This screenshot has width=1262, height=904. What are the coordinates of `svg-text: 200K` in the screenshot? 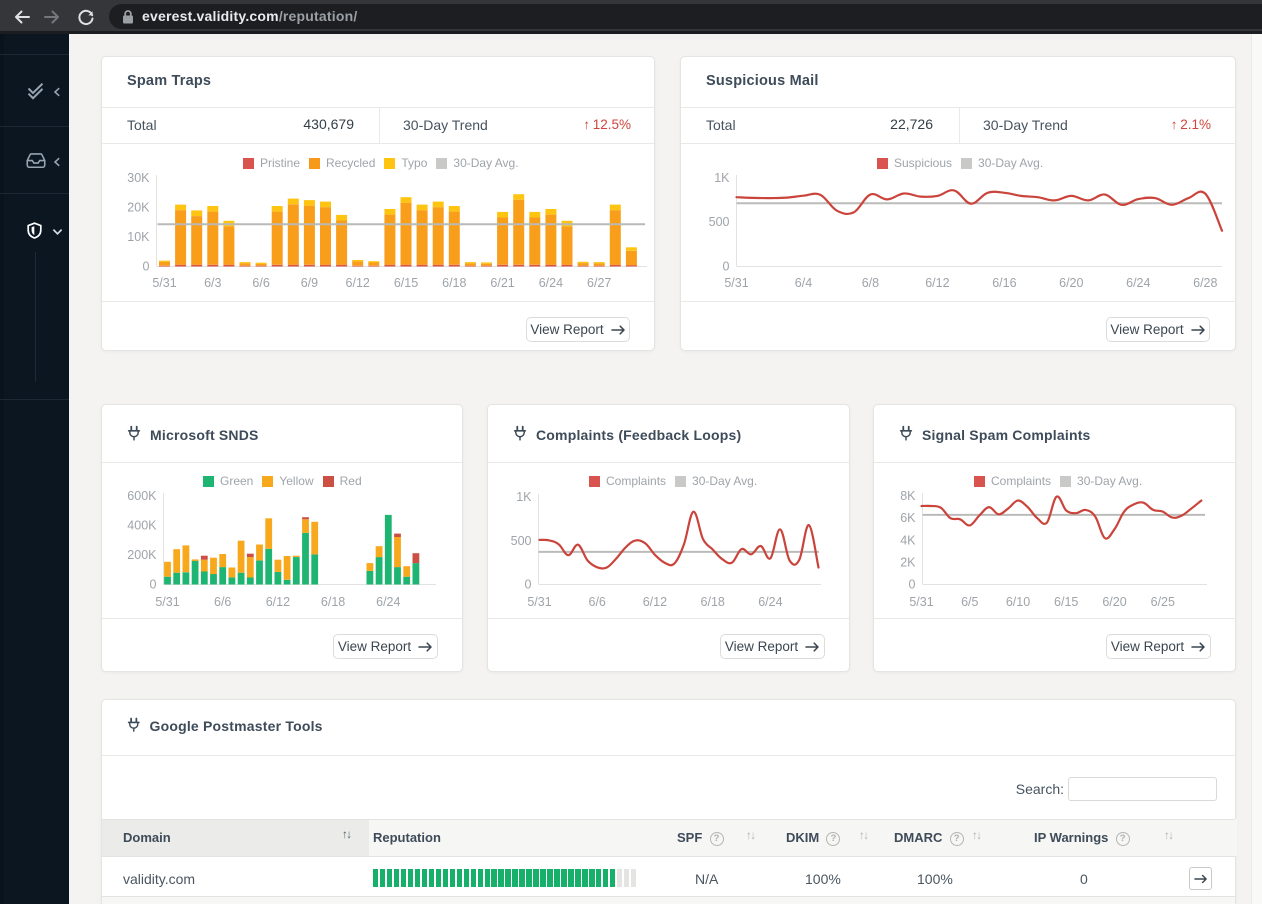 It's located at (142, 555).